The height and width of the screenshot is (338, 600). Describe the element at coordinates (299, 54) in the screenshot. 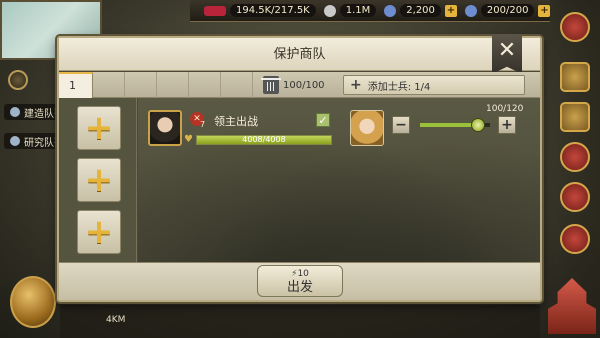

I see `dialog-title: 保护商队` at that location.